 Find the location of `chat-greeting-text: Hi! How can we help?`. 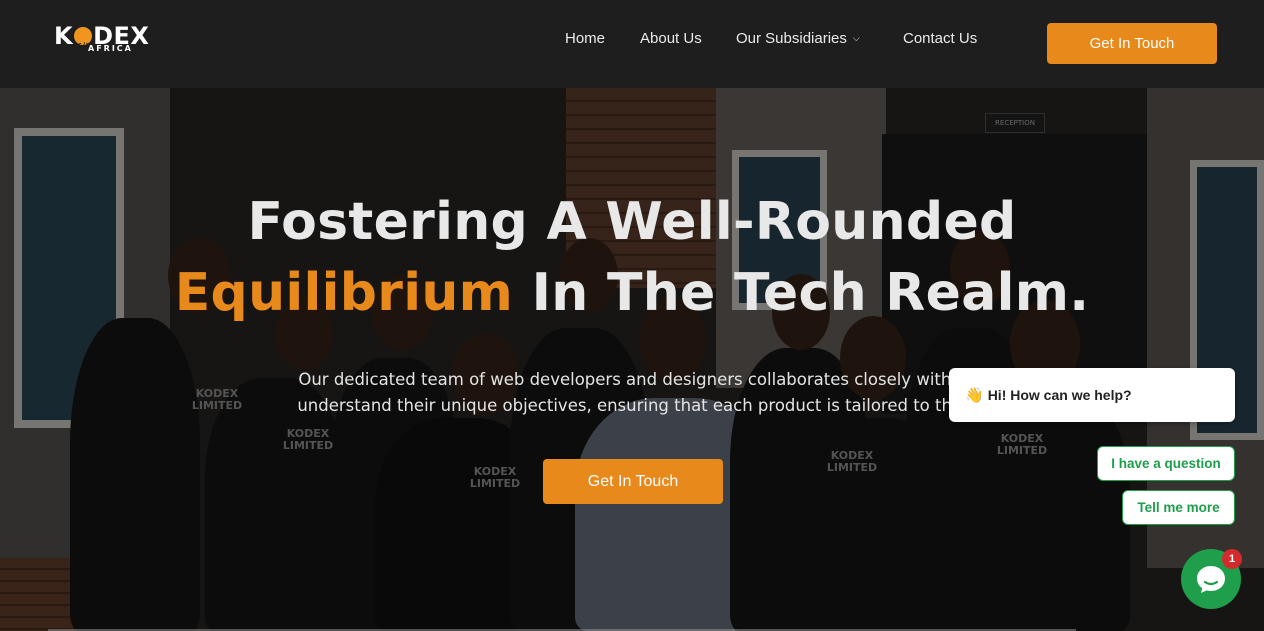

chat-greeting-text: Hi! How can we help? is located at coordinates (1059, 395).